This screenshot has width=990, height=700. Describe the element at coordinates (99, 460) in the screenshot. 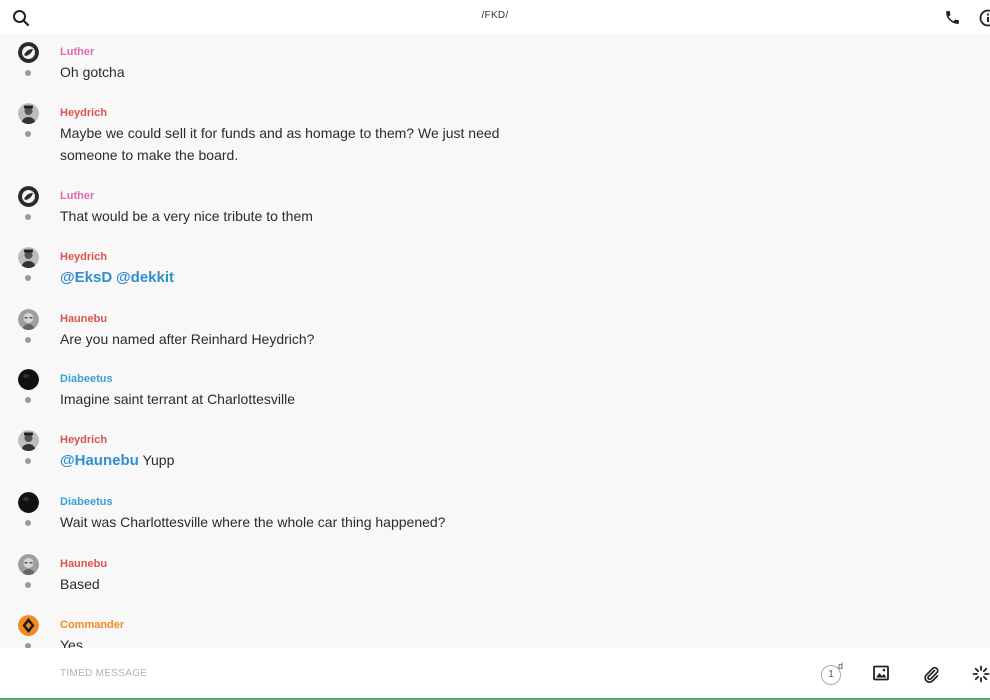

I see `mention-link: @Haunebu` at that location.